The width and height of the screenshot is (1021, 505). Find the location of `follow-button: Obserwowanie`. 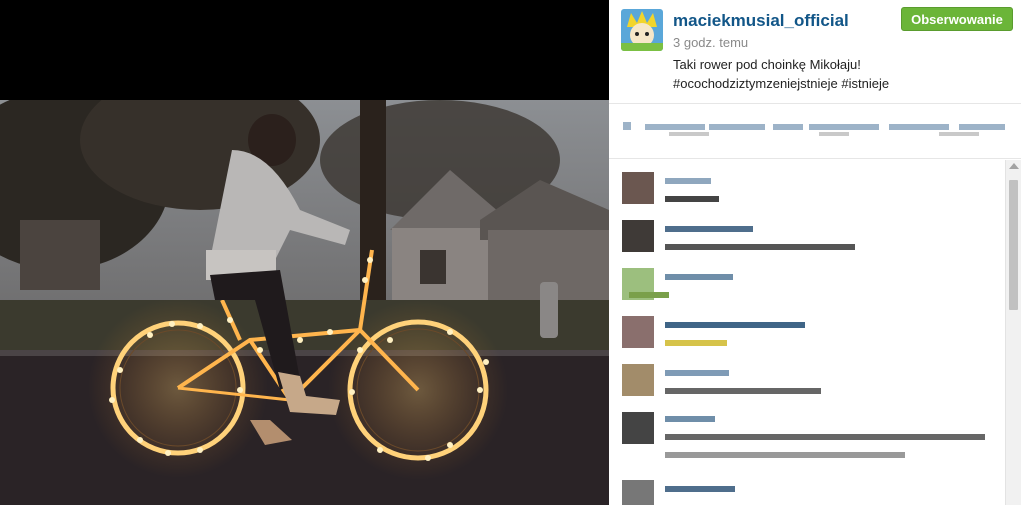

follow-button: Obserwowanie is located at coordinates (957, 19).